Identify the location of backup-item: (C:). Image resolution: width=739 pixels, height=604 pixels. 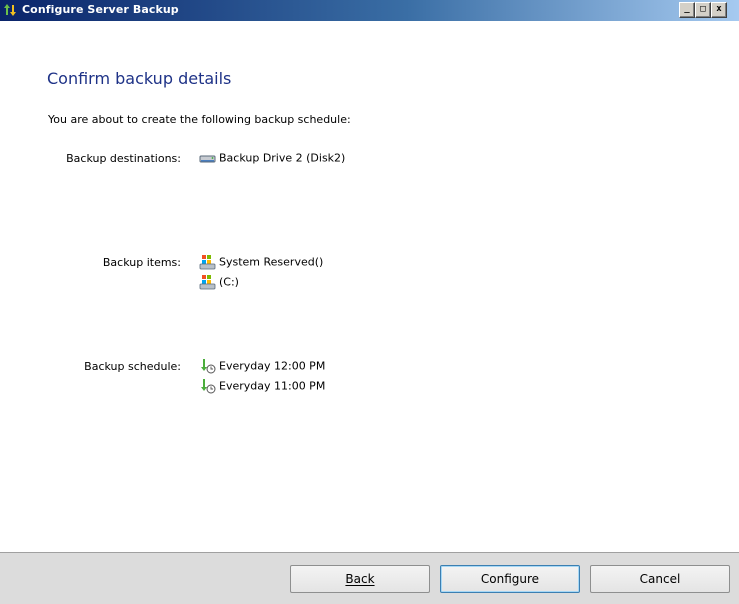
(219, 282).